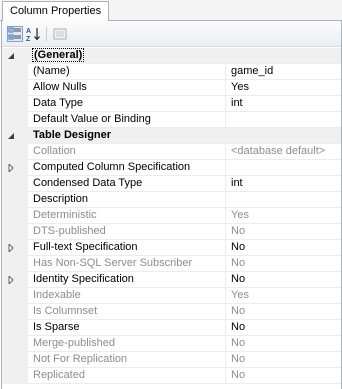  I want to click on property-name: Replicated, so click(127, 376).